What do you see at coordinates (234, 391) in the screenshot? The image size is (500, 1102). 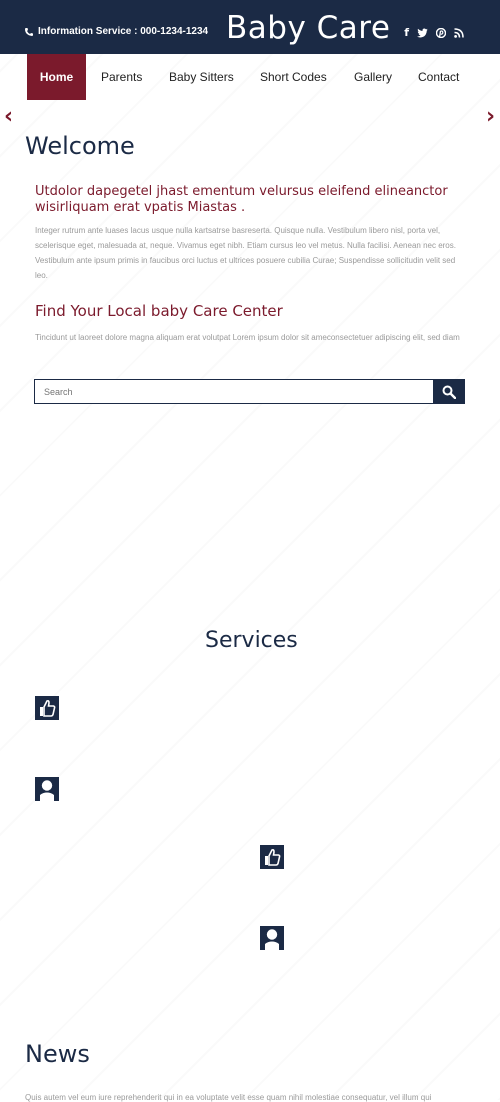 I see `search-input` at bounding box center [234, 391].